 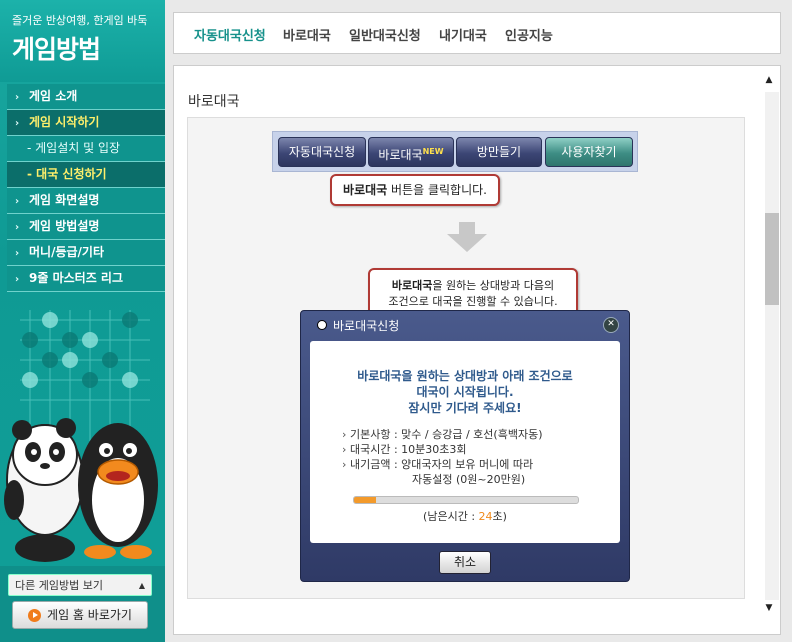 What do you see at coordinates (442, 464) in the screenshot?
I see `info-bet: 내기금액 : 양대국자의 보유 머니에 따라` at bounding box center [442, 464].